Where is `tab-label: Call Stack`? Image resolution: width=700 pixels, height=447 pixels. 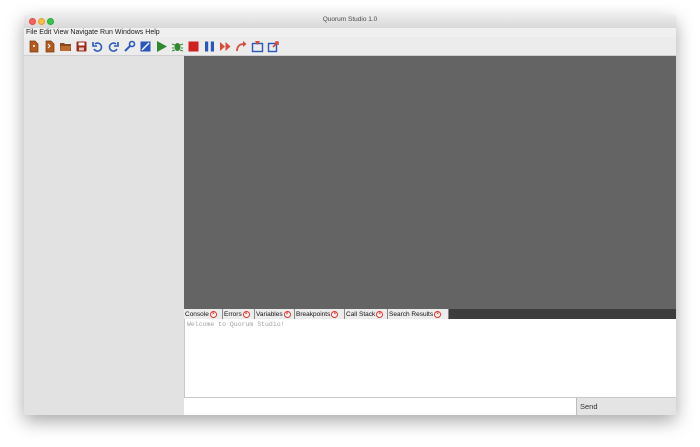
tab-label: Call Stack is located at coordinates (361, 314).